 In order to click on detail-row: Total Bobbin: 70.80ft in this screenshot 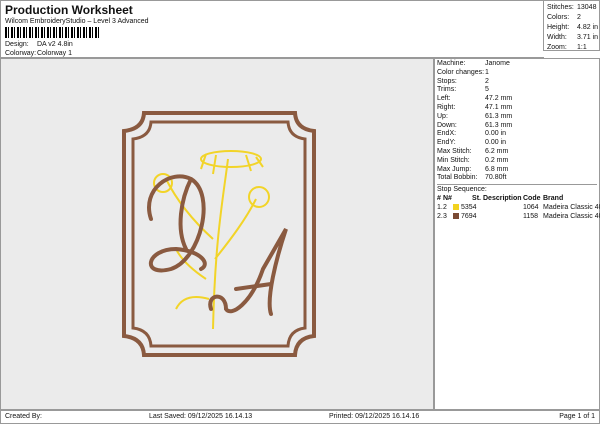, I will do `click(517, 178)`.